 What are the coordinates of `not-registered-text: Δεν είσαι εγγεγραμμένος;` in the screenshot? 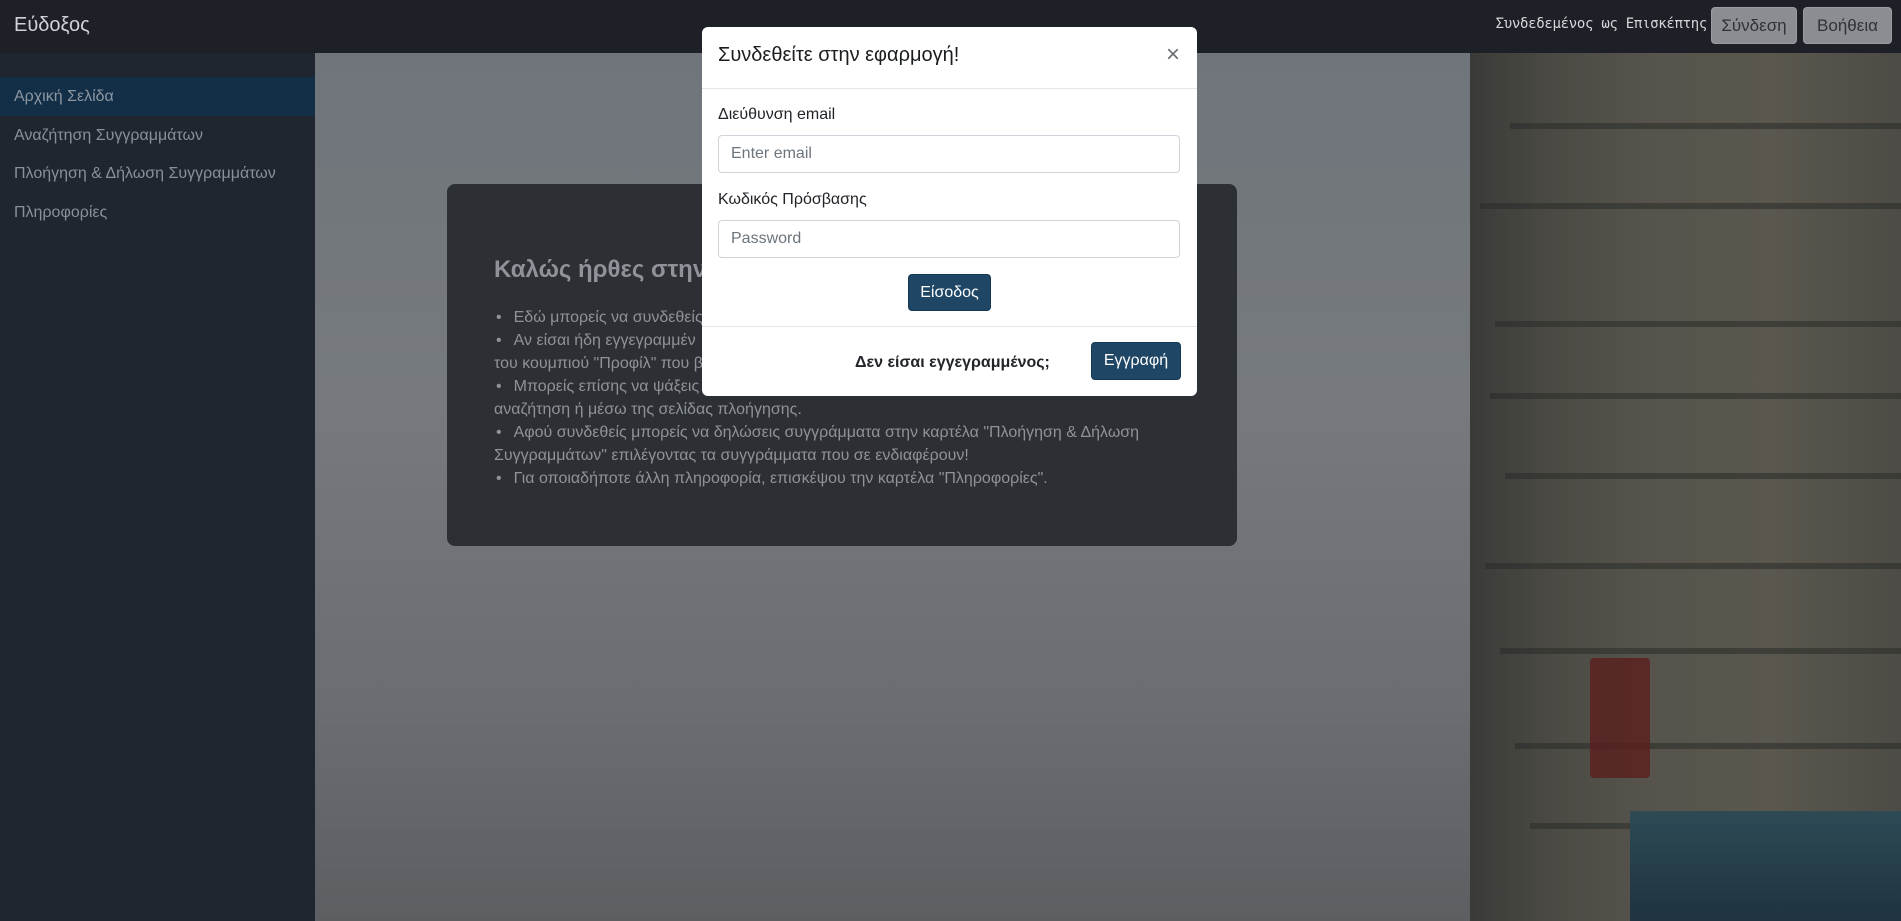 It's located at (952, 362).